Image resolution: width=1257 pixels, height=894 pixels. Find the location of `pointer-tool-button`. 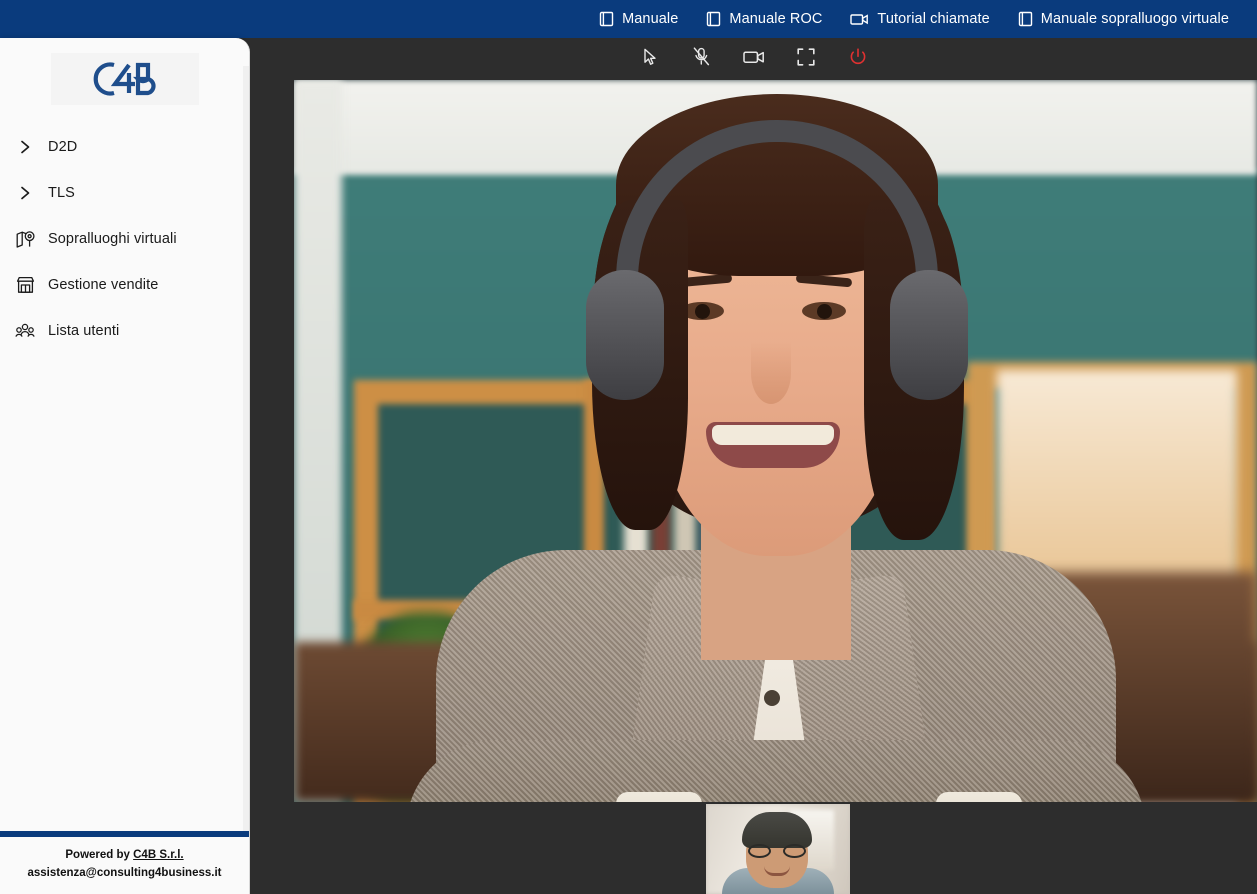

pointer-tool-button is located at coordinates (650, 59).